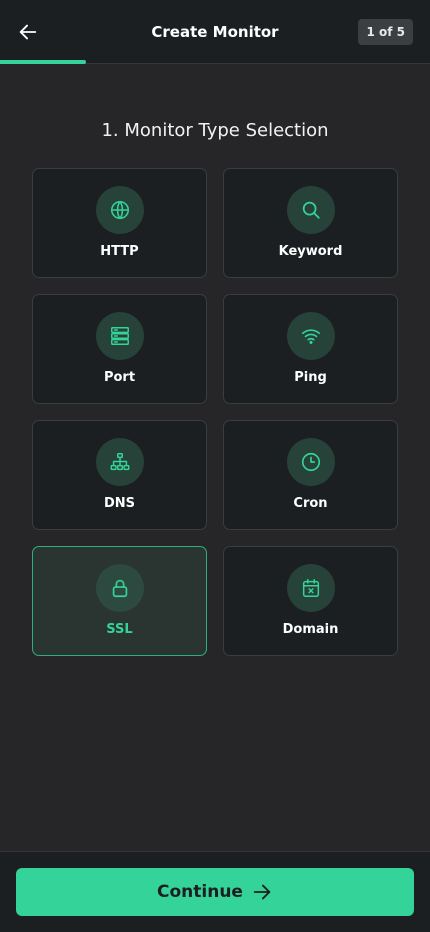  What do you see at coordinates (119, 377) in the screenshot?
I see `monitor-type-label: Port` at bounding box center [119, 377].